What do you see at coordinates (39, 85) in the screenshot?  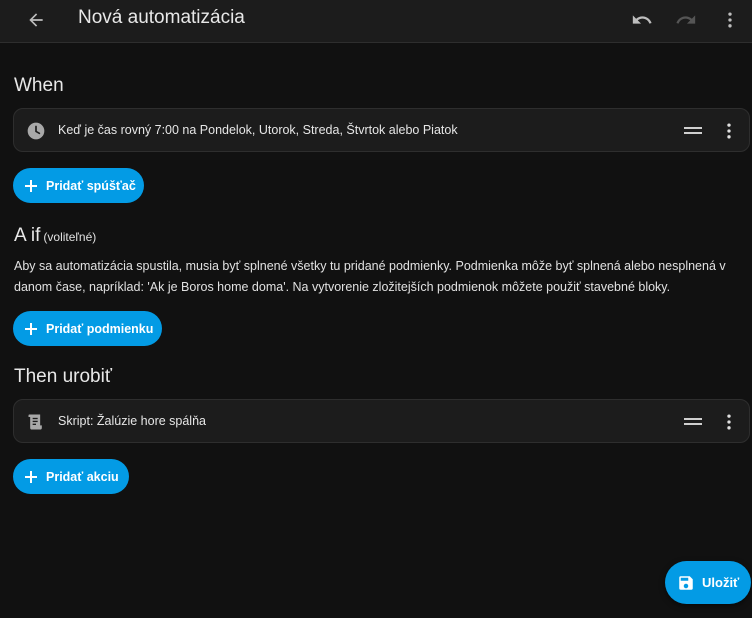 I see `when-heading: When` at bounding box center [39, 85].